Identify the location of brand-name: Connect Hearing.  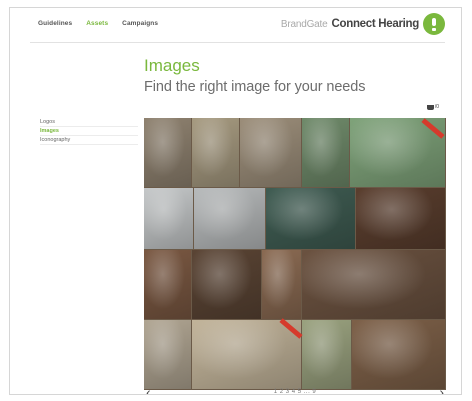
(375, 24).